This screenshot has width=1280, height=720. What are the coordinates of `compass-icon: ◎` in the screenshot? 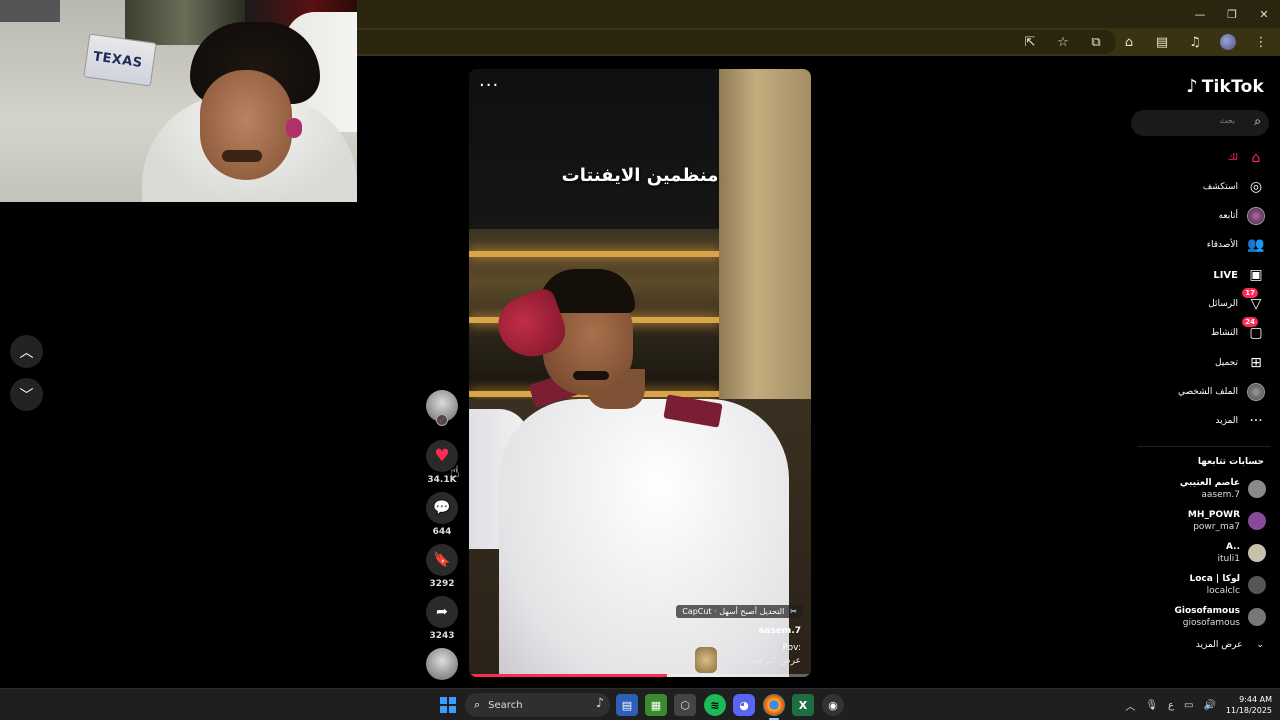 It's located at (1256, 187).